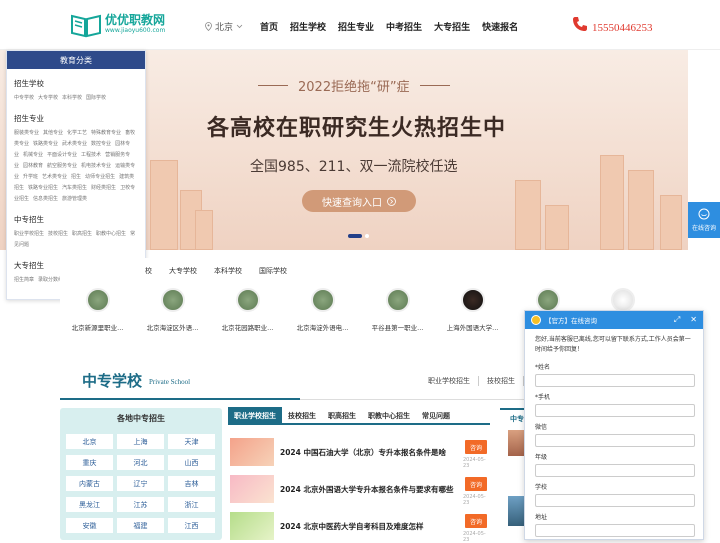 This screenshot has height=543, width=720. I want to click on quick-query-button: 快速查询入口, so click(359, 201).